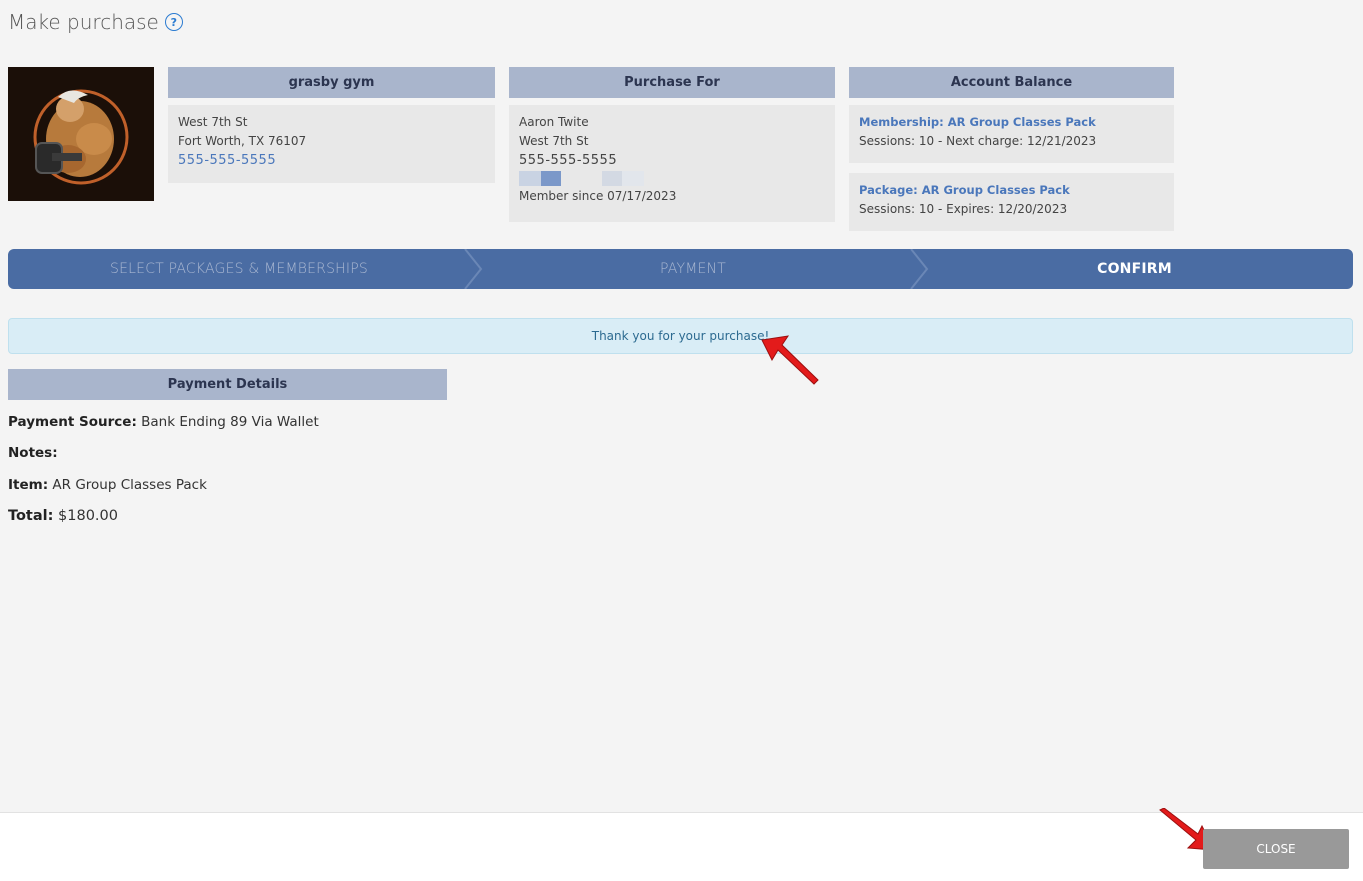 This screenshot has height=881, width=1363. Describe the element at coordinates (963, 209) in the screenshot. I see `package-detail: Sessions: 10 - Expires: 12/20/2023` at that location.